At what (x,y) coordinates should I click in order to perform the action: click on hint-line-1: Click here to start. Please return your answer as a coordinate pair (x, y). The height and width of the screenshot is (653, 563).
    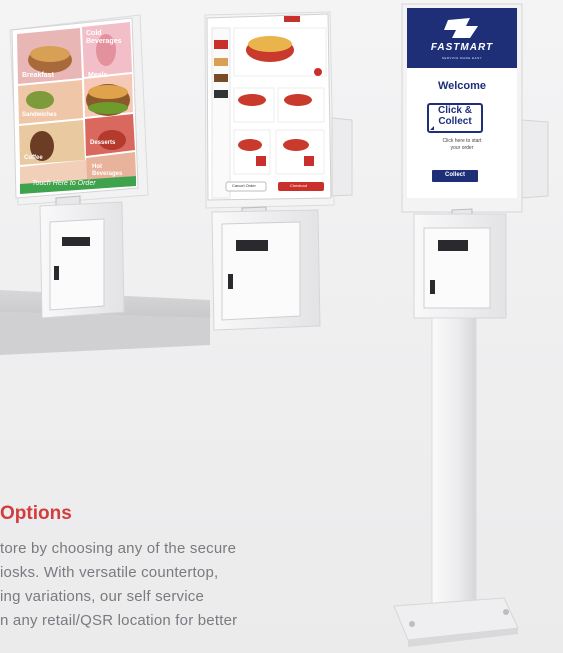
    Looking at the image, I should click on (462, 141).